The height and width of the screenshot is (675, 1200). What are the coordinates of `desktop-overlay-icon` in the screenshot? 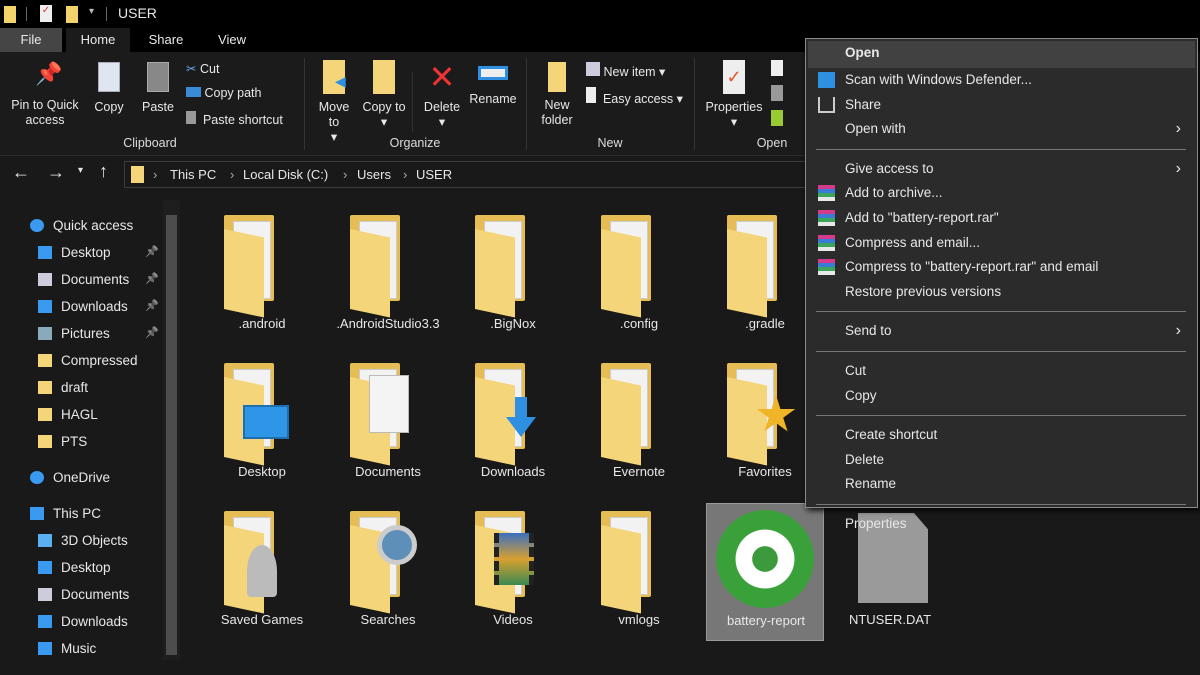 It's located at (266, 422).